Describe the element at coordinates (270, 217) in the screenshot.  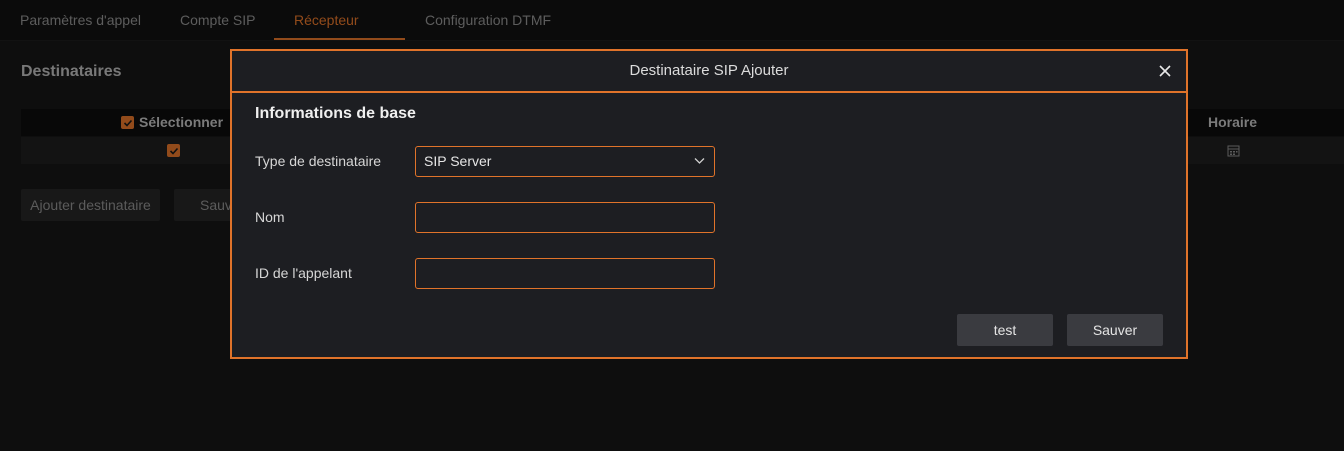
I see `name-label: Nom` at that location.